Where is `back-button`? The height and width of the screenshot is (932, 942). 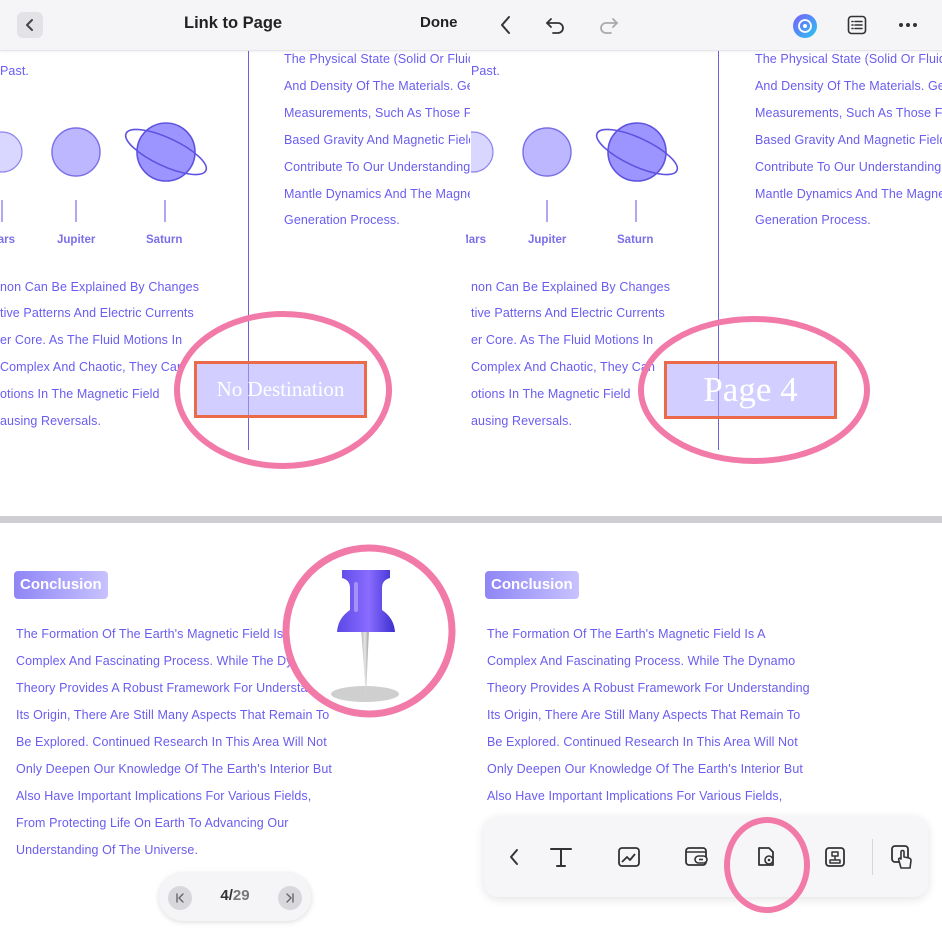
back-button is located at coordinates (30, 25).